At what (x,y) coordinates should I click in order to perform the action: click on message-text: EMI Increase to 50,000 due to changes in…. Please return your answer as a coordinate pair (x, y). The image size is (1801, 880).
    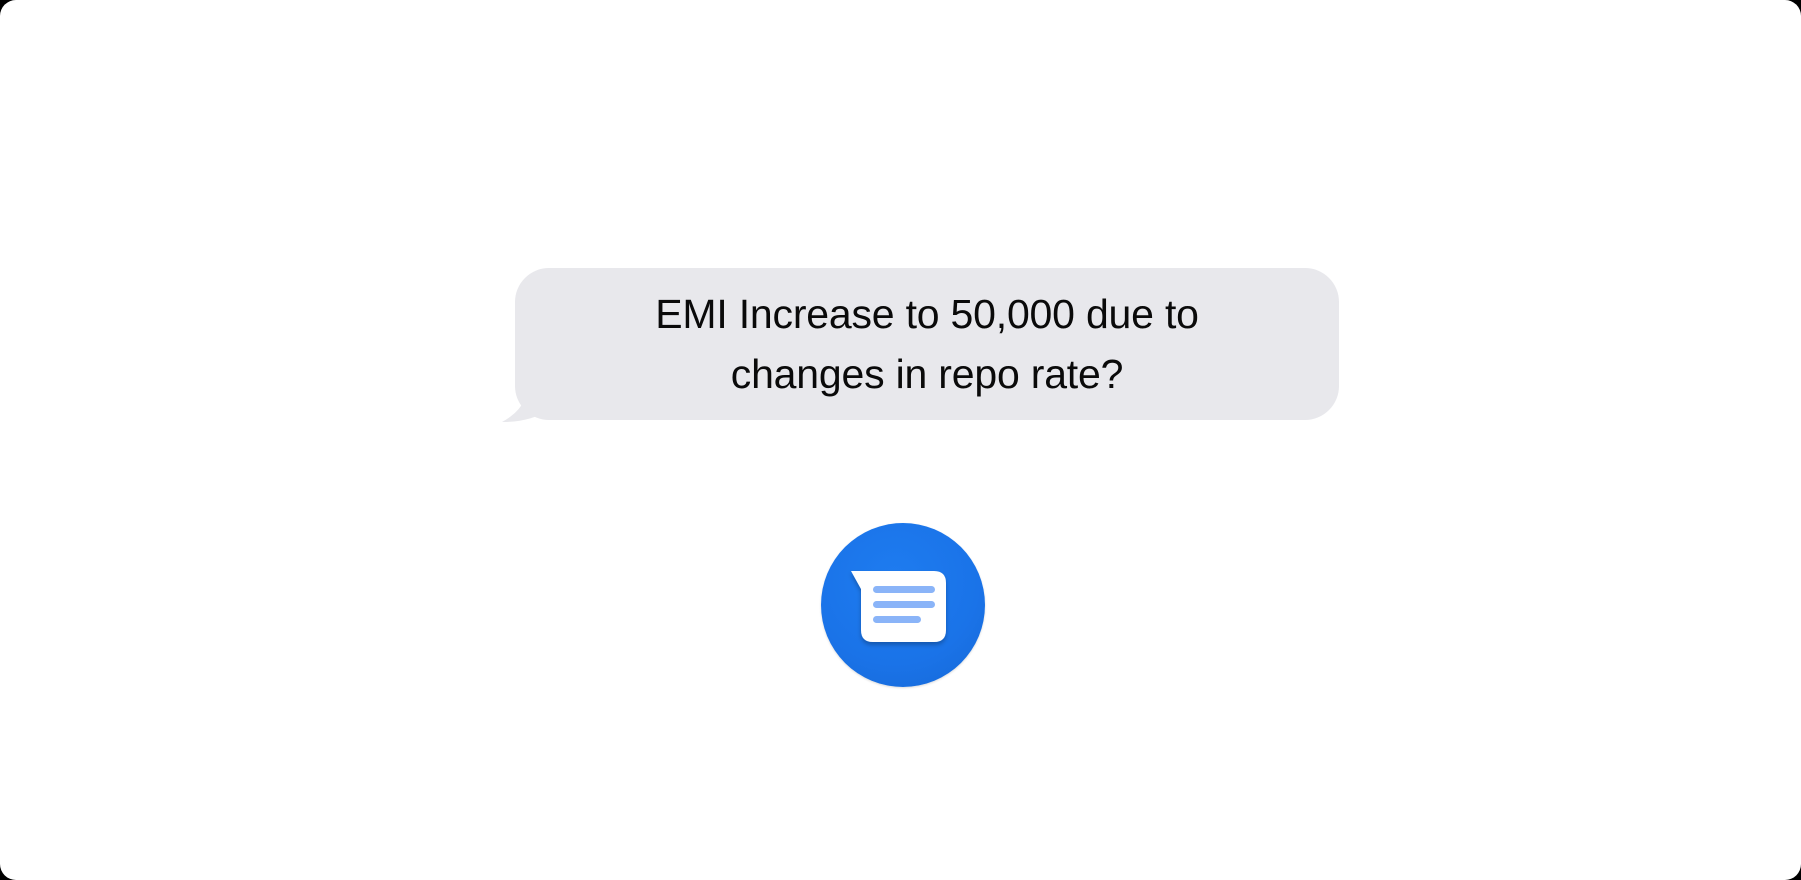
    Looking at the image, I should click on (927, 344).